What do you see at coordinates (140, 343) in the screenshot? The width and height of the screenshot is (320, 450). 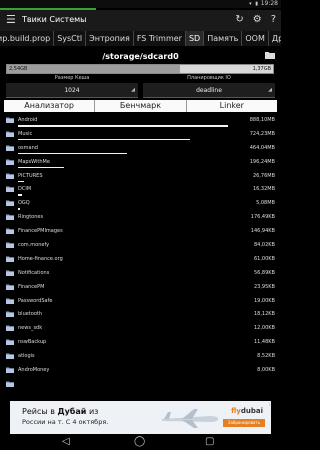 I see `list-item: nswBackup 11,48KB` at bounding box center [140, 343].